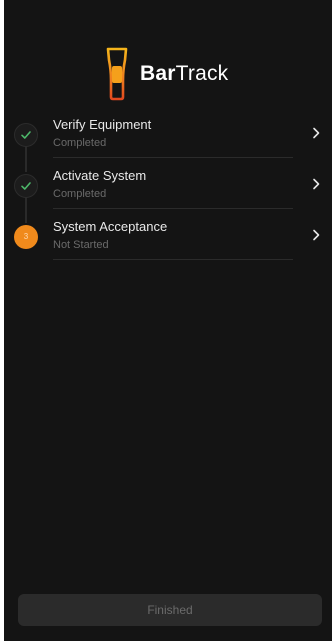  Describe the element at coordinates (173, 259) in the screenshot. I see `step-divider` at that location.